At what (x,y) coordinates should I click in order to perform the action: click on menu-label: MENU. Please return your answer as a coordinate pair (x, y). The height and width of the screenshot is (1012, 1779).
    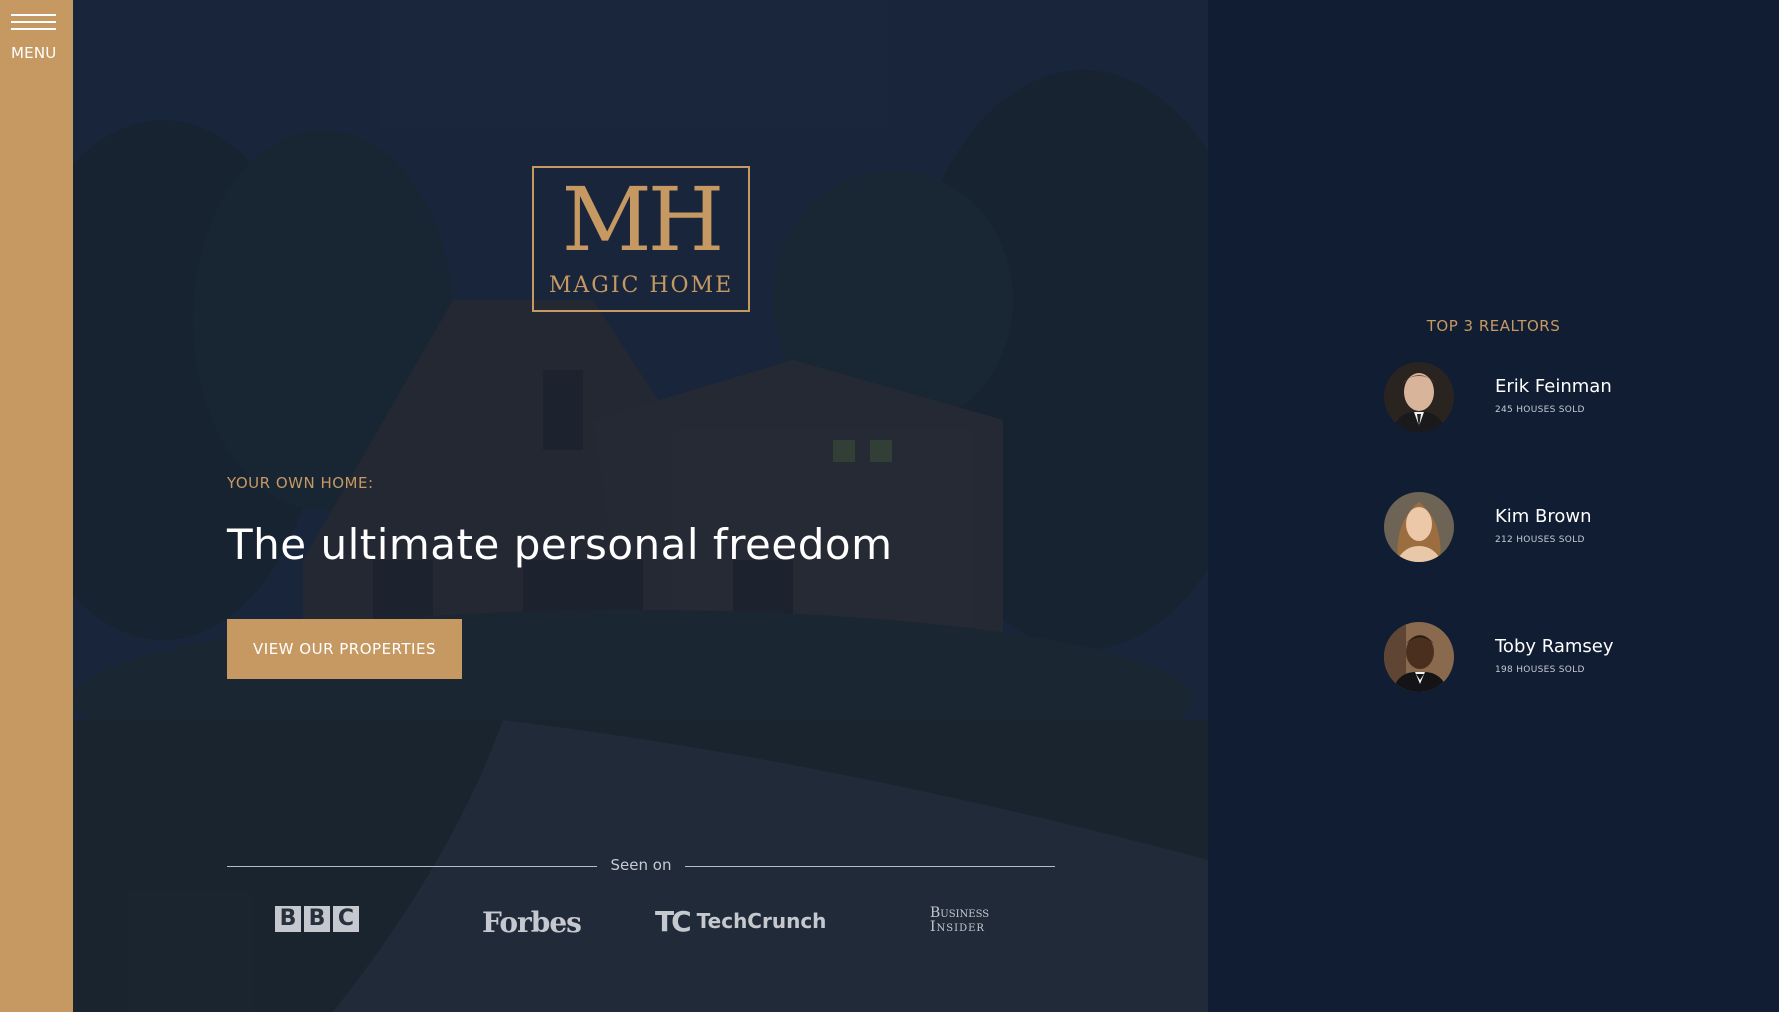
    Looking at the image, I should click on (34, 53).